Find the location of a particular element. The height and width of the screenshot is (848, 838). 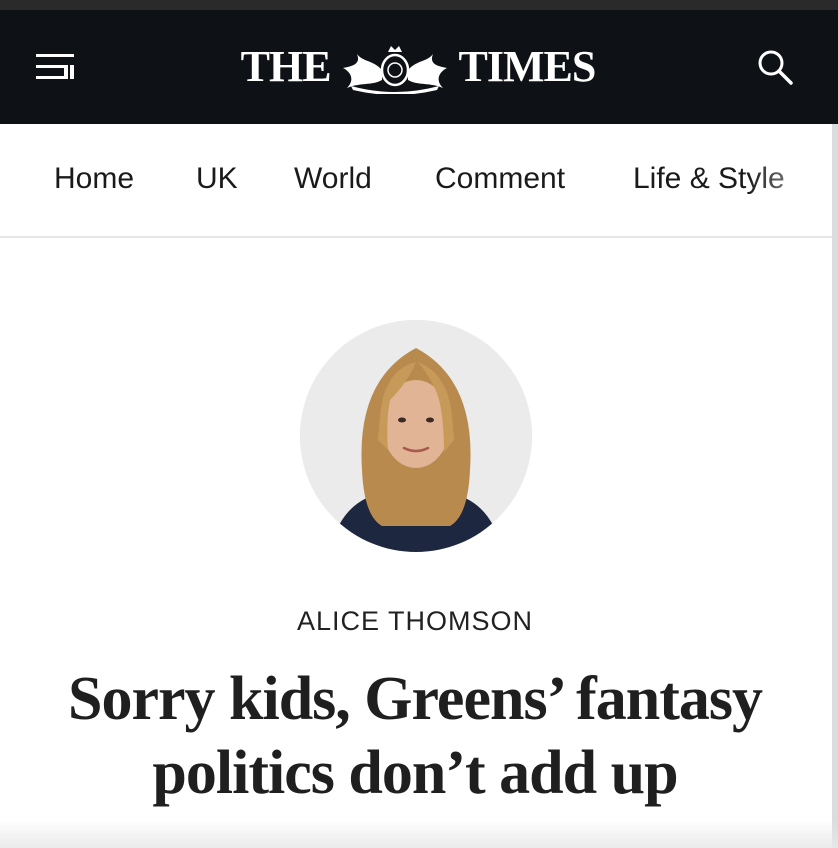

times-logo: THE TIMES is located at coordinates (418, 67).